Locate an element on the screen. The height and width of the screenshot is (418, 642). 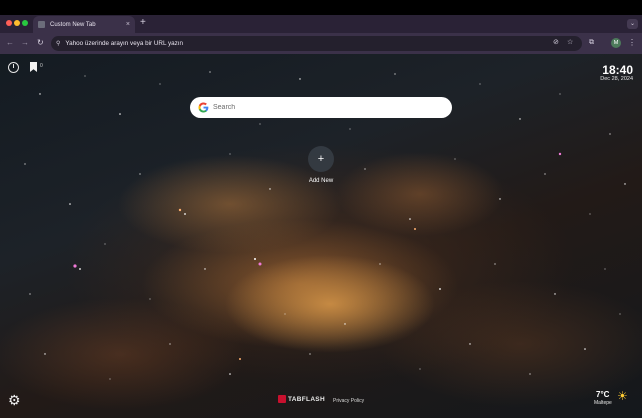
back-arrow-icon: ← is located at coordinates (10, 43).